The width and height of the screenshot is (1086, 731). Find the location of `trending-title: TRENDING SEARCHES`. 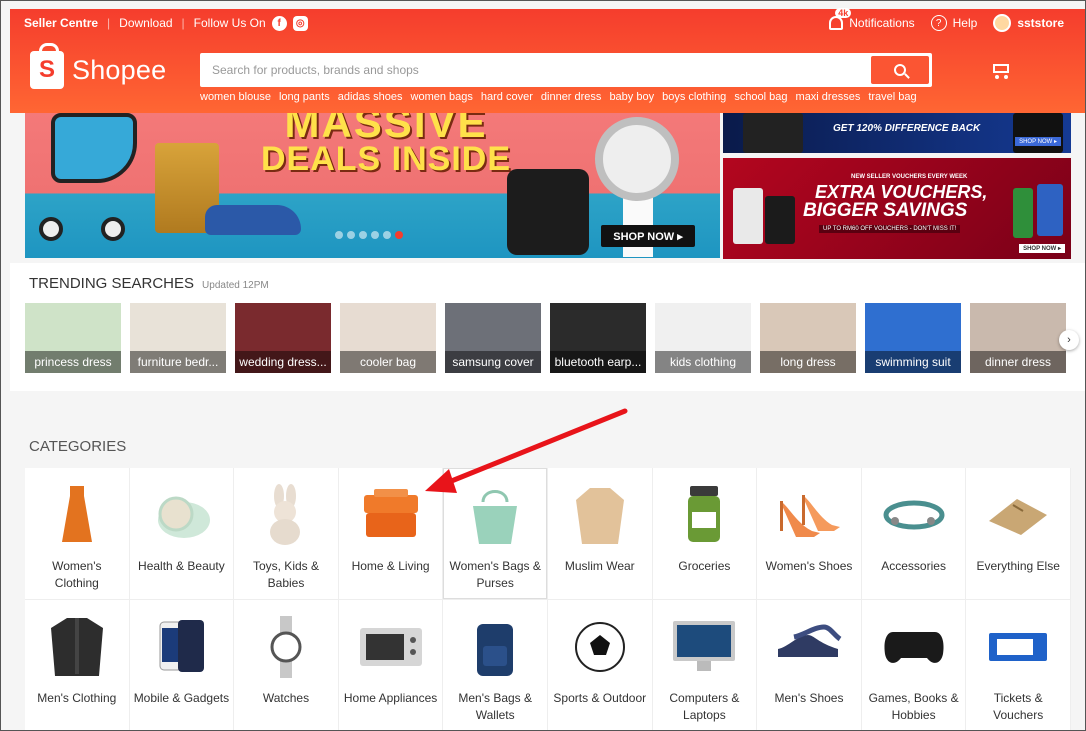

trending-title: TRENDING SEARCHES is located at coordinates (112, 283).